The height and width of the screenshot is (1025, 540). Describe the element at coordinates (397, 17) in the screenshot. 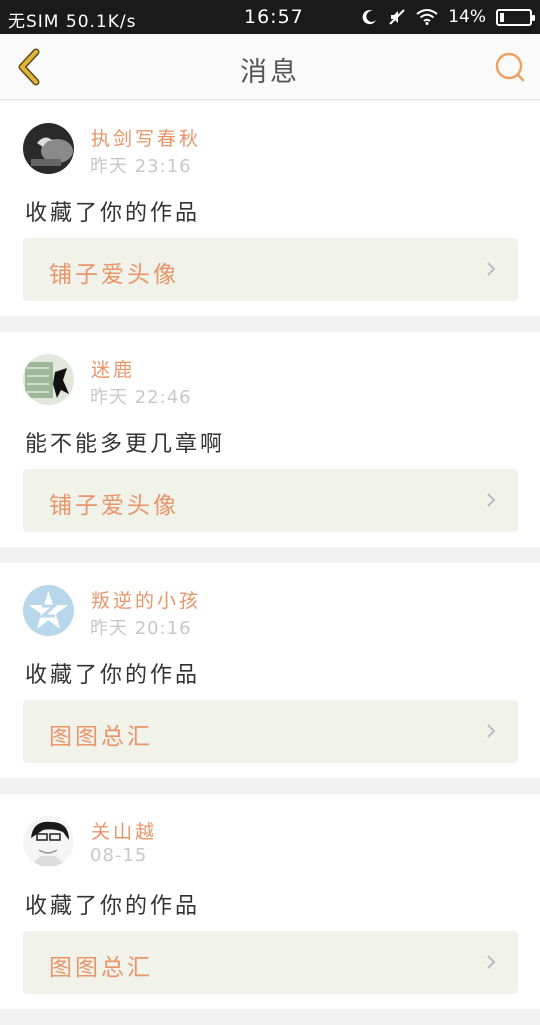

I see `mute-icon` at that location.